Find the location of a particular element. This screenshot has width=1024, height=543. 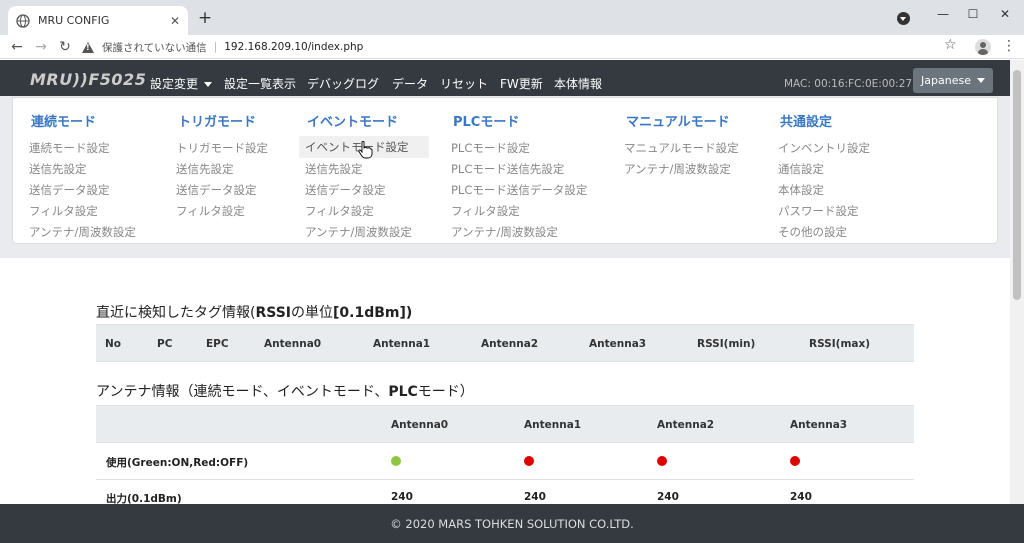

th-antenna2: Antenna2 is located at coordinates (510, 344).